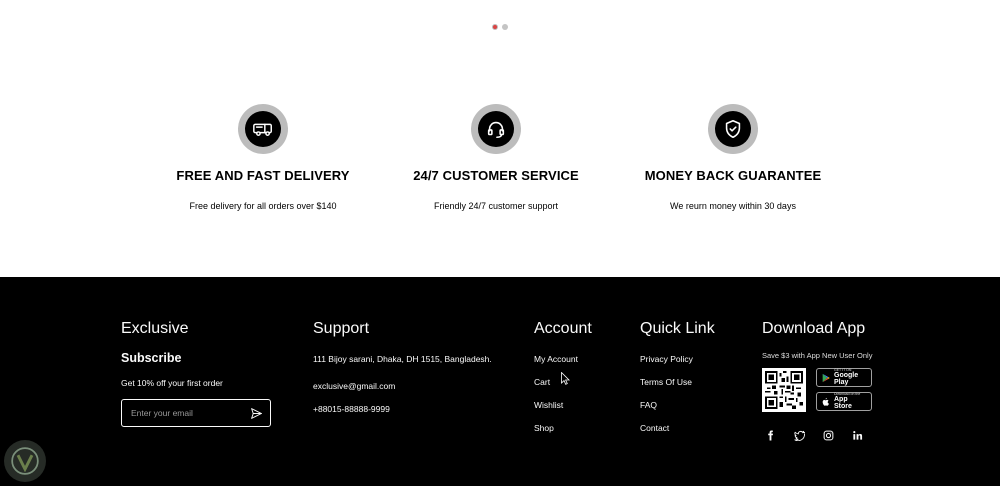 The height and width of the screenshot is (486, 1000). Describe the element at coordinates (172, 383) in the screenshot. I see `subscribe-offer: Get 10% off your first order` at that location.